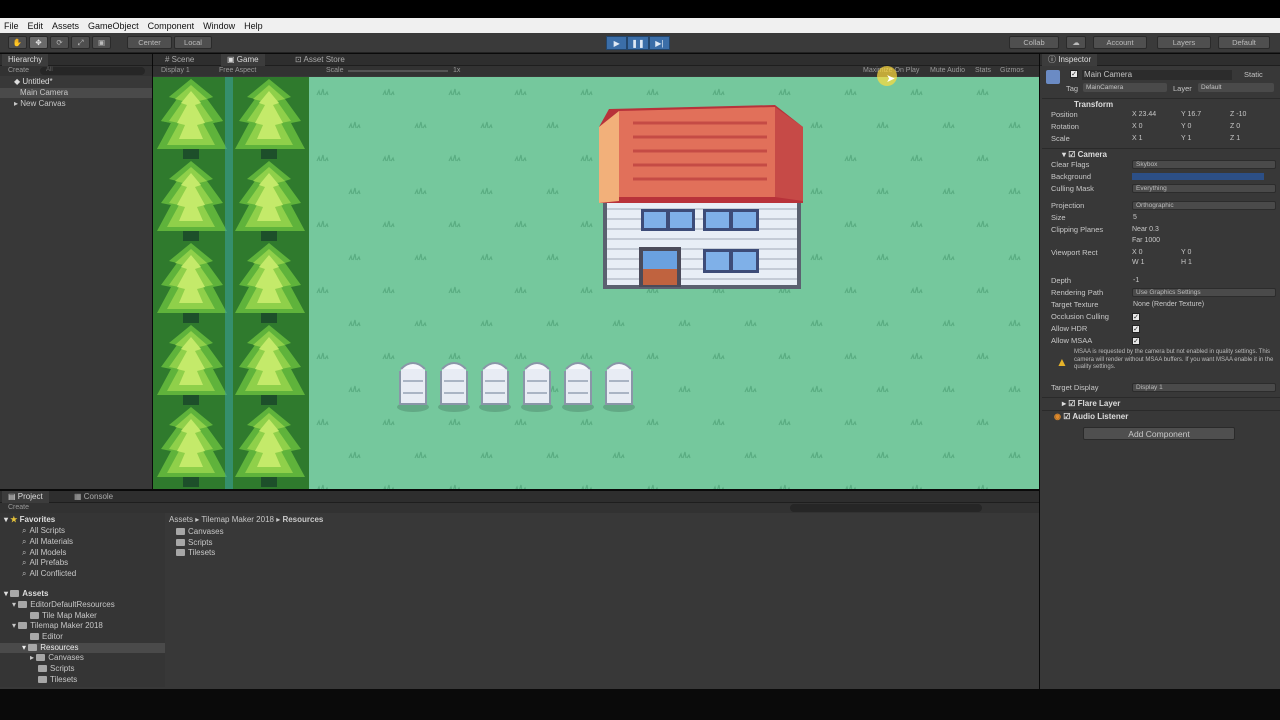 This screenshot has width=1280, height=720. What do you see at coordinates (1204, 292) in the screenshot?
I see `rendering-path-dropdown: Use Graphics Settings` at bounding box center [1204, 292].